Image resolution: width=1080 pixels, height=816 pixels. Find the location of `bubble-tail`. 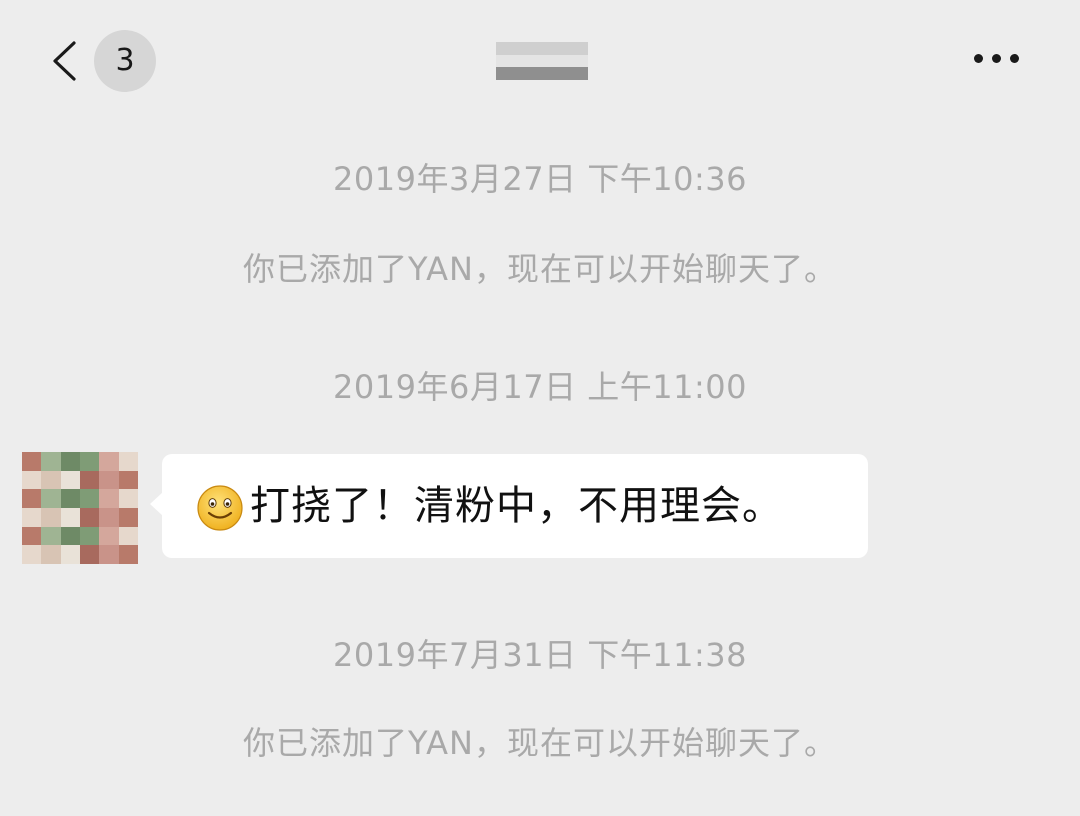

bubble-tail is located at coordinates (156, 504).